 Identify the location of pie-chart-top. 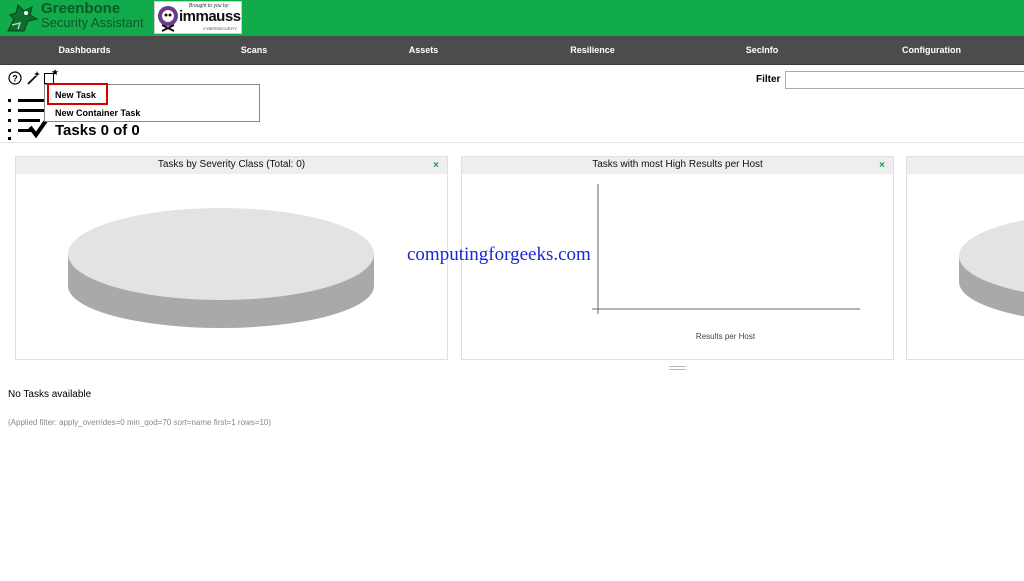
(221, 254).